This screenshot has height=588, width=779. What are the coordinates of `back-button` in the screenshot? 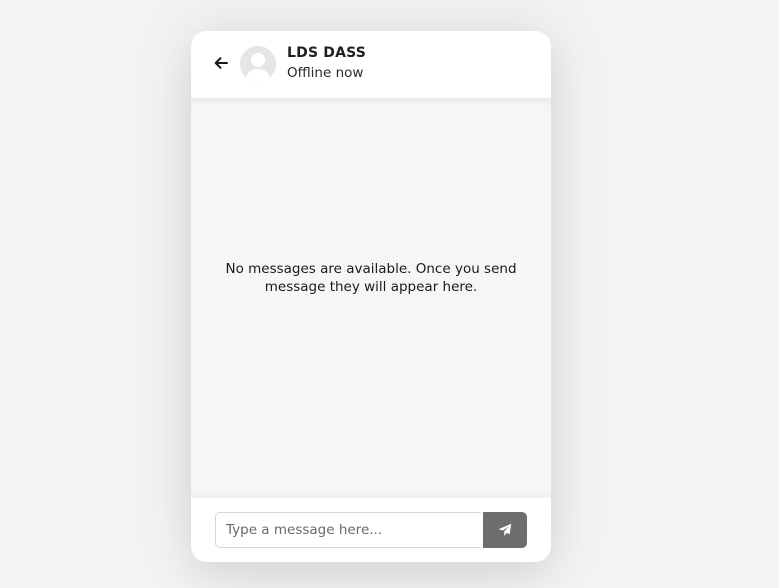 It's located at (221, 63).